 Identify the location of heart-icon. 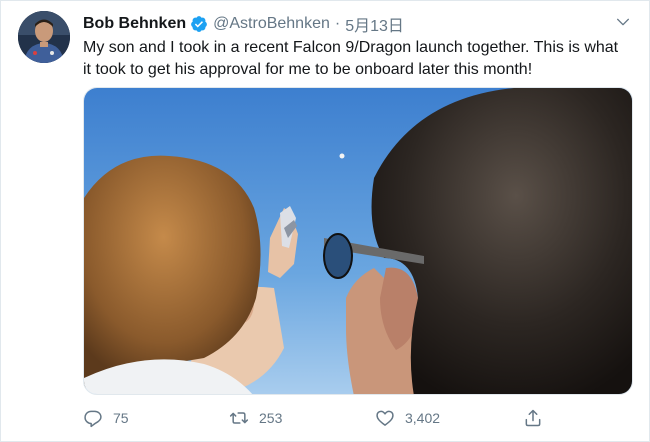
(385, 418).